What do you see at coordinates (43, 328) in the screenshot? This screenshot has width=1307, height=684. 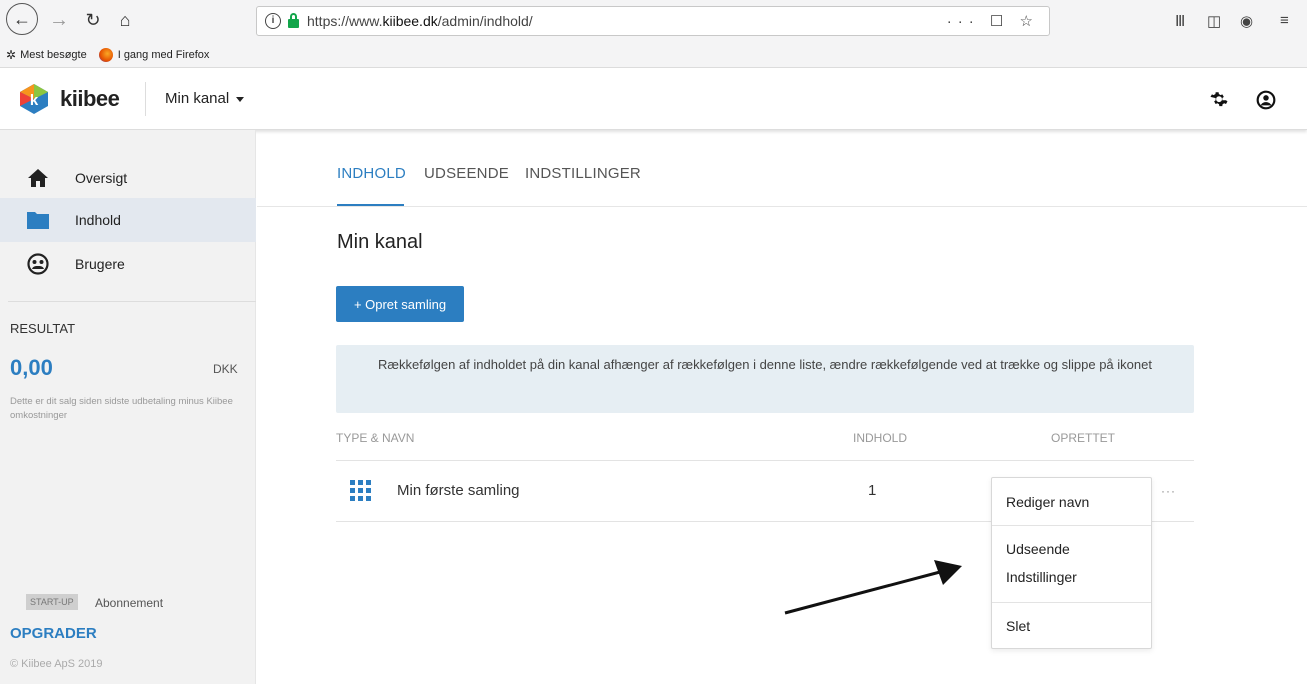 I see `result-title: RESULTAT` at bounding box center [43, 328].